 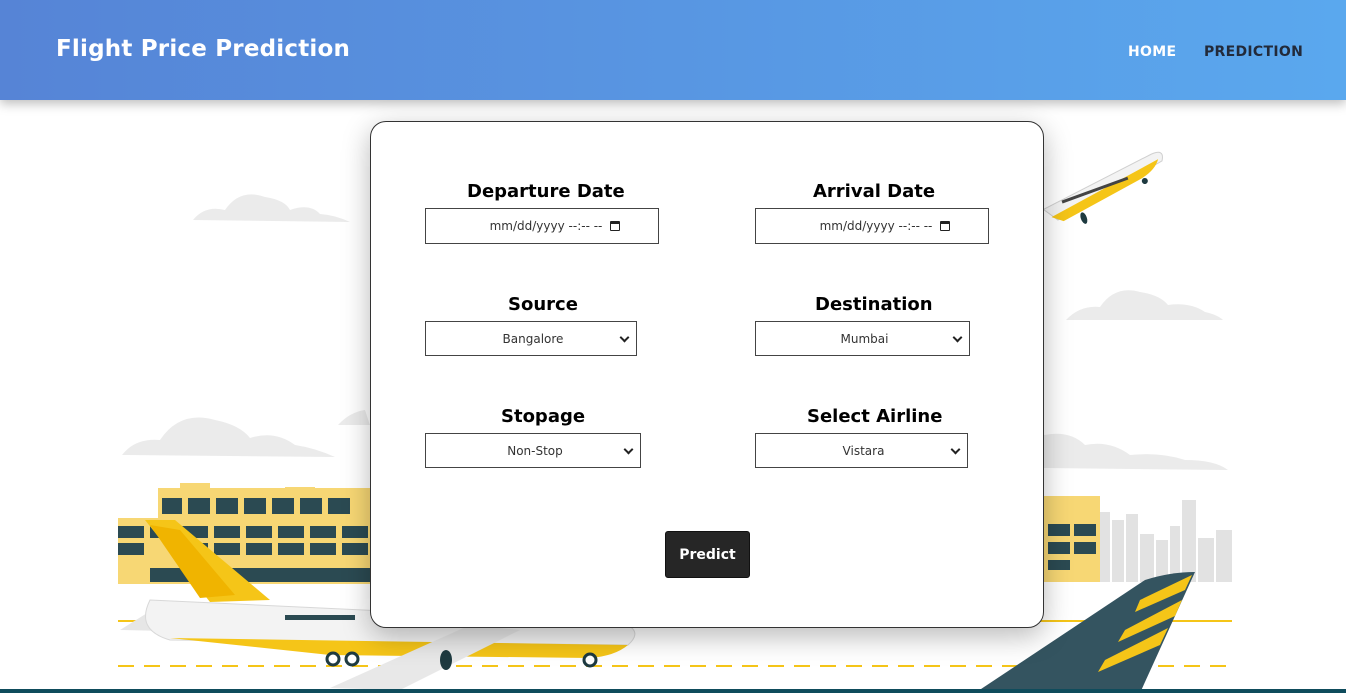 I want to click on airline-select: Vistara, so click(x=861, y=450).